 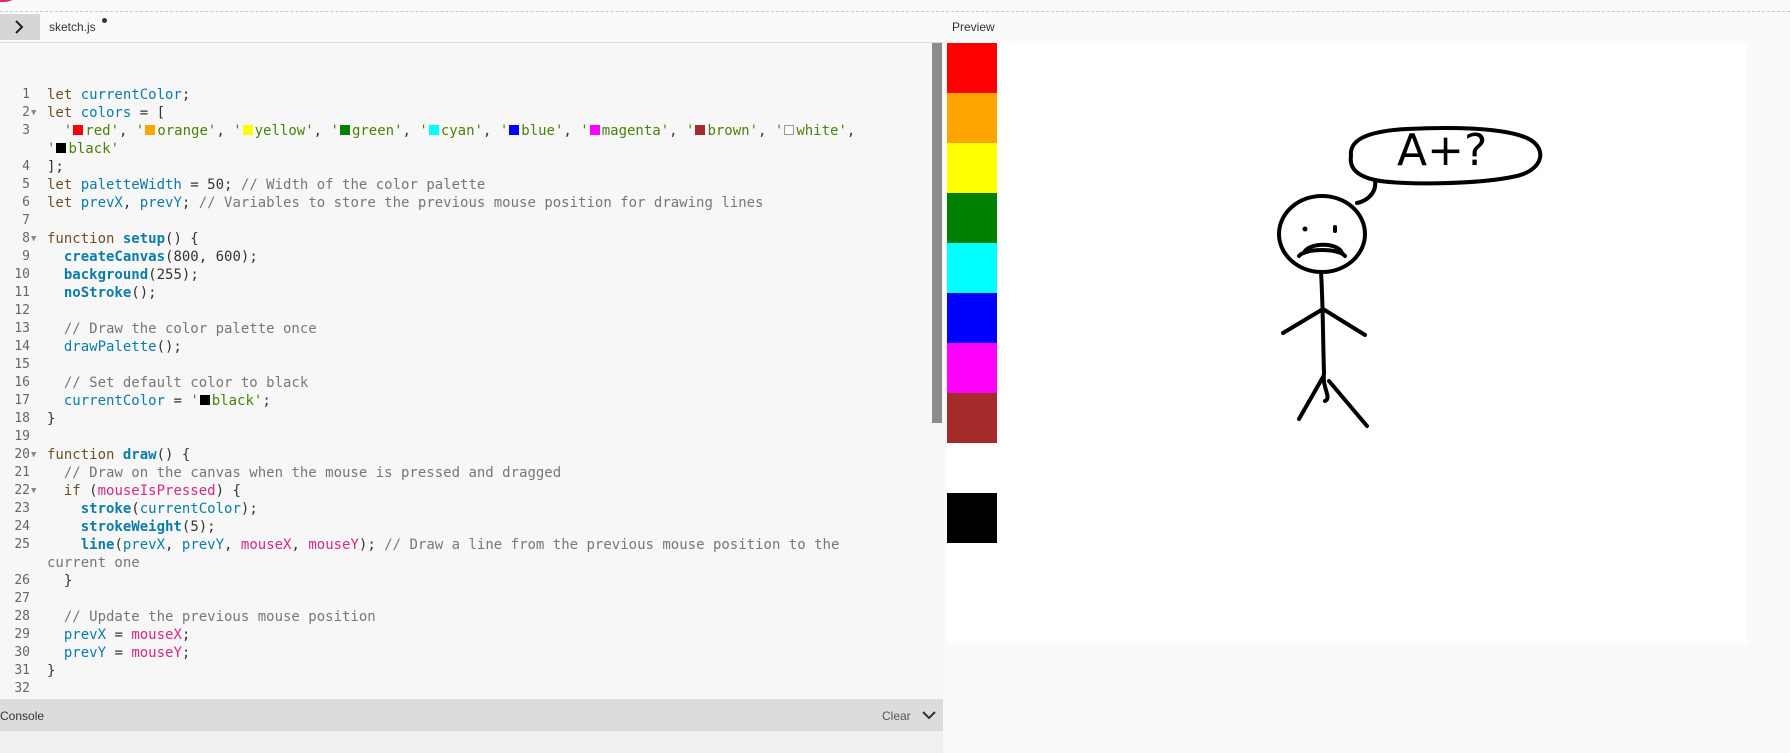 What do you see at coordinates (465, 347) in the screenshot?
I see `code-line: 14 drawPalette();` at bounding box center [465, 347].